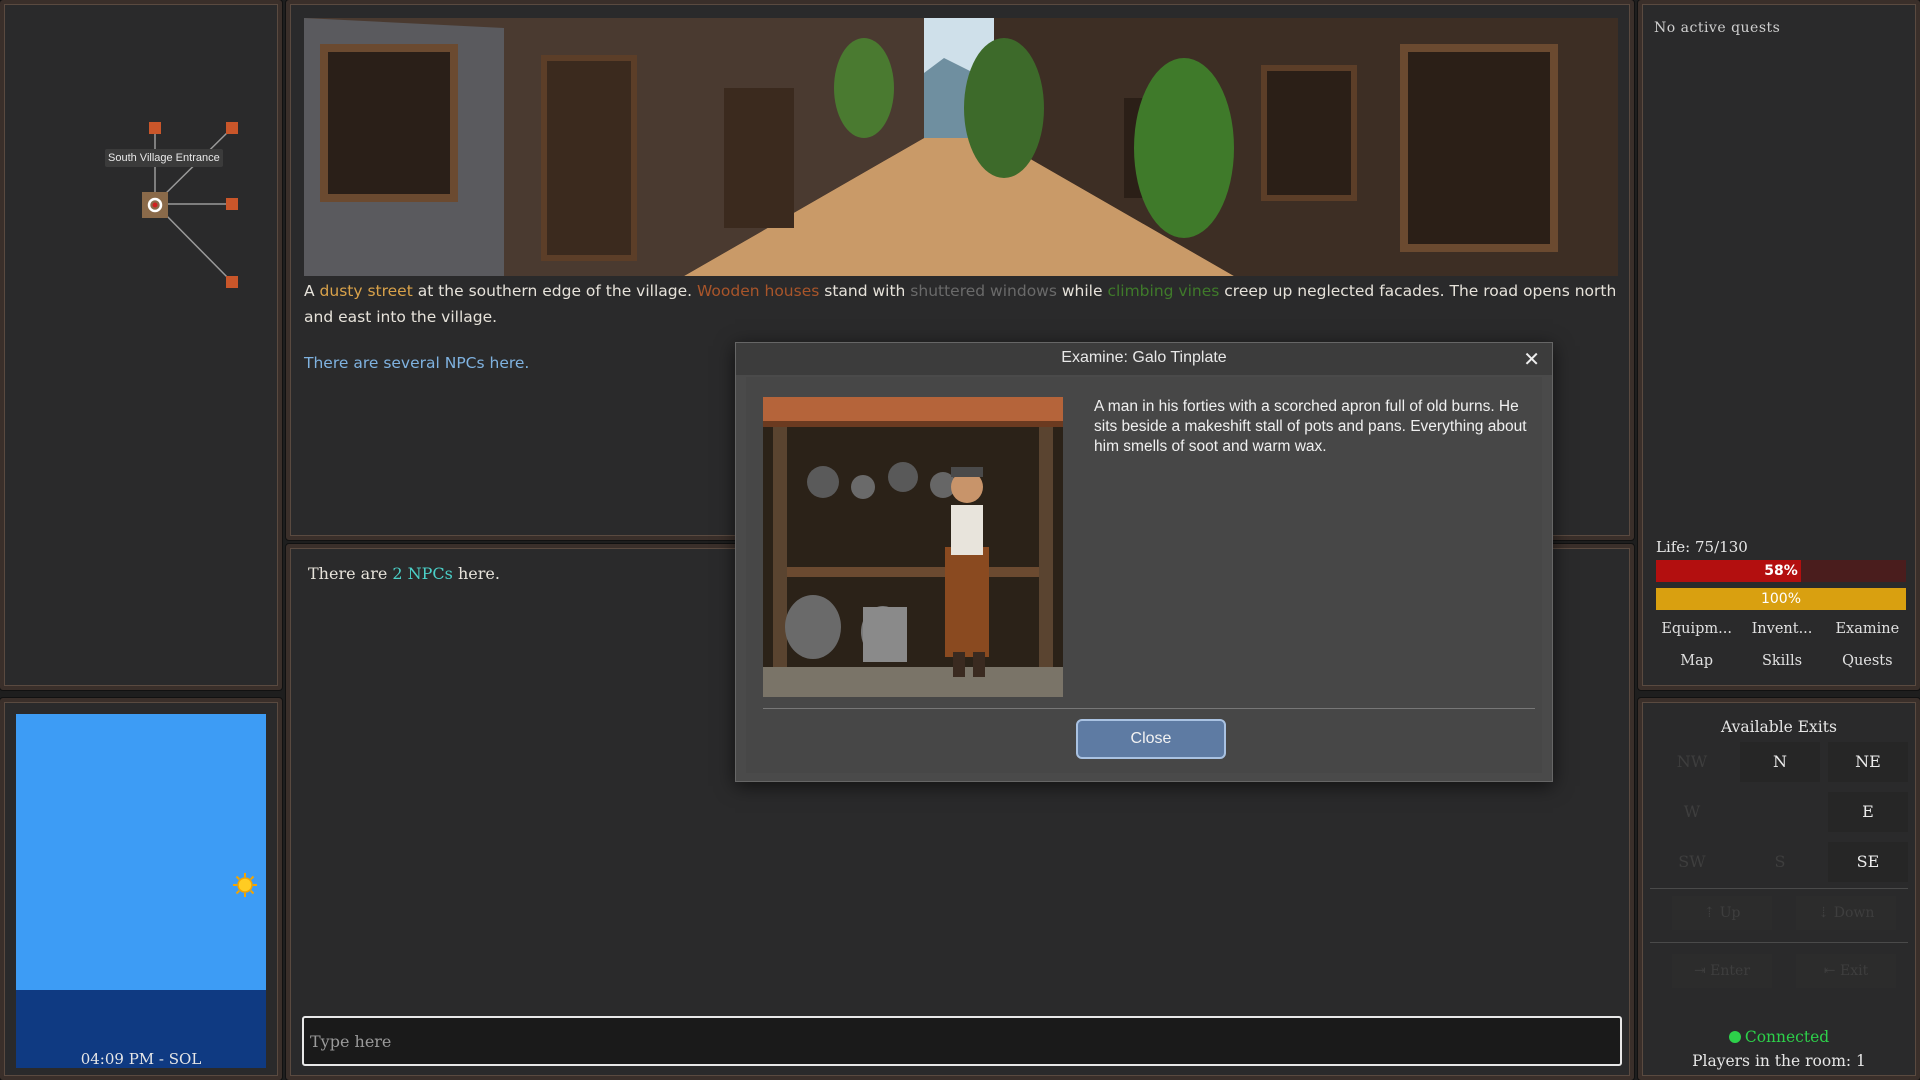 This screenshot has height=1080, width=1920. Describe the element at coordinates (865, 291) in the screenshot. I see `desc-text: stand with` at that location.